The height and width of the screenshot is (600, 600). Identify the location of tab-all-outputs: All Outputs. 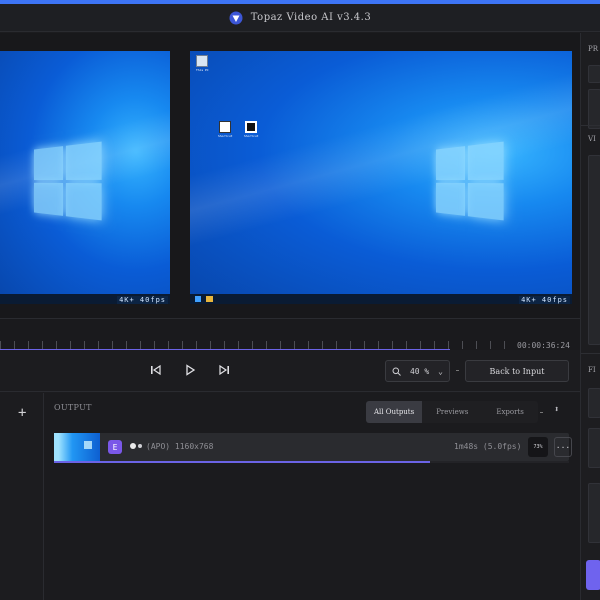
(394, 412).